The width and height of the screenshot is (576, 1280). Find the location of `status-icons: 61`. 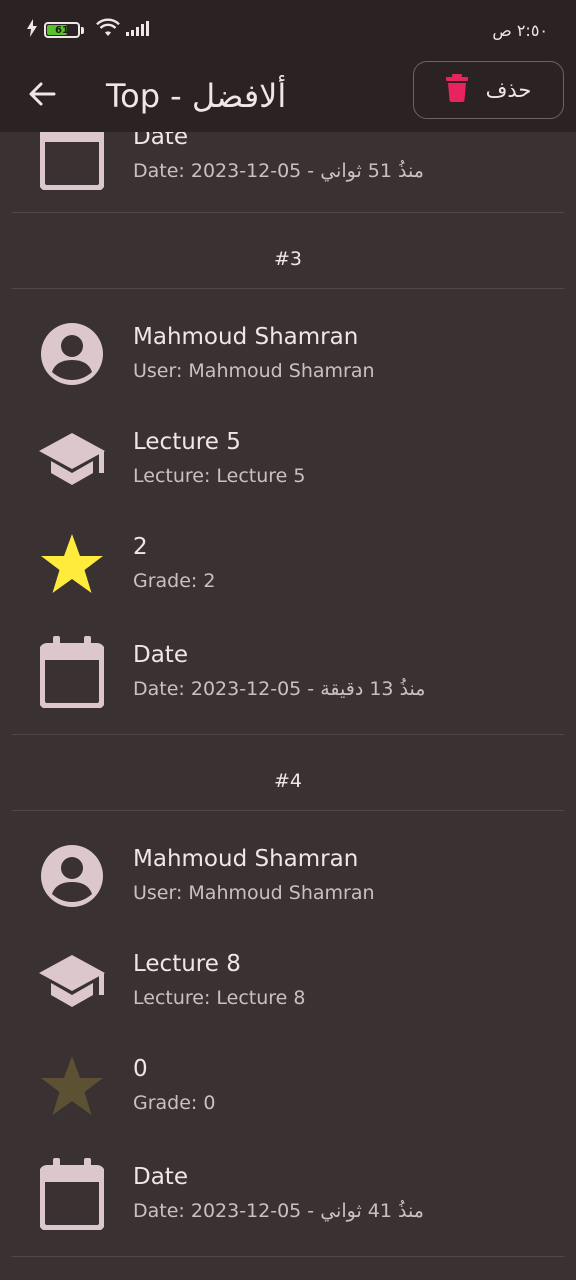

status-icons: 61 is located at coordinates (89, 30).